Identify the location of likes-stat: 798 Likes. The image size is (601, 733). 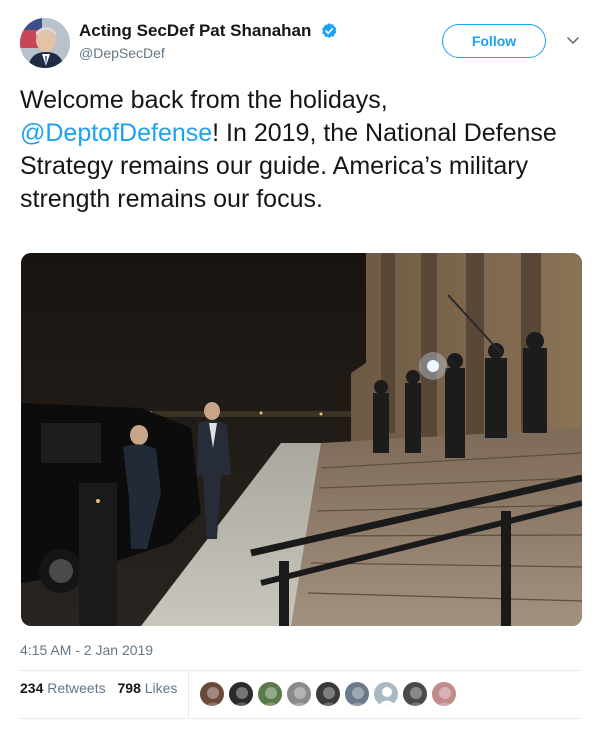
(148, 688).